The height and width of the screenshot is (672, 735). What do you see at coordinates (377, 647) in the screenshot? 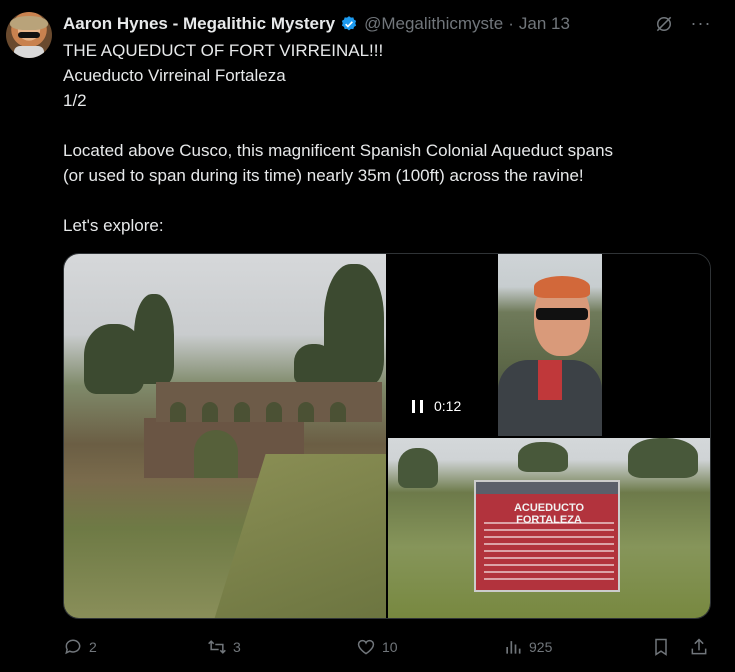
I see `like-button: 10` at bounding box center [377, 647].